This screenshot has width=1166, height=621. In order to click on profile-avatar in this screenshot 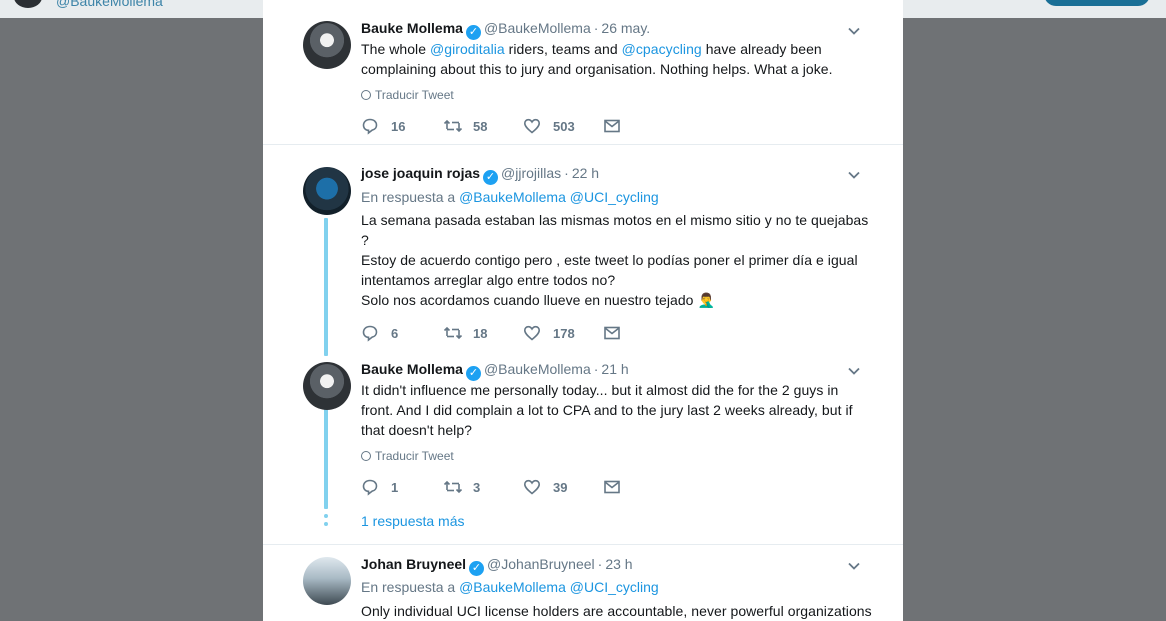, I will do `click(28, 4)`.